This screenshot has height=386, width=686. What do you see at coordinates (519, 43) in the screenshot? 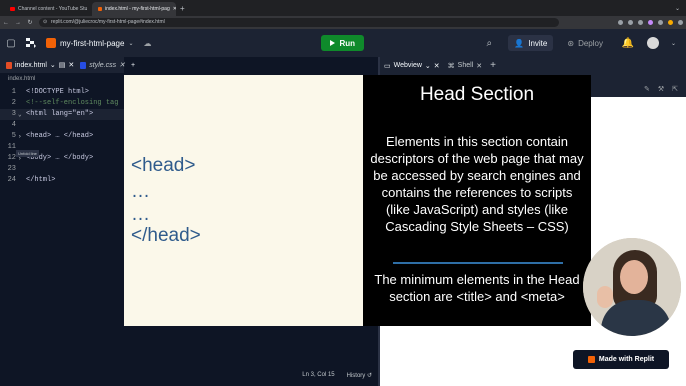
I see `add-user-icon: 👤` at bounding box center [519, 43].